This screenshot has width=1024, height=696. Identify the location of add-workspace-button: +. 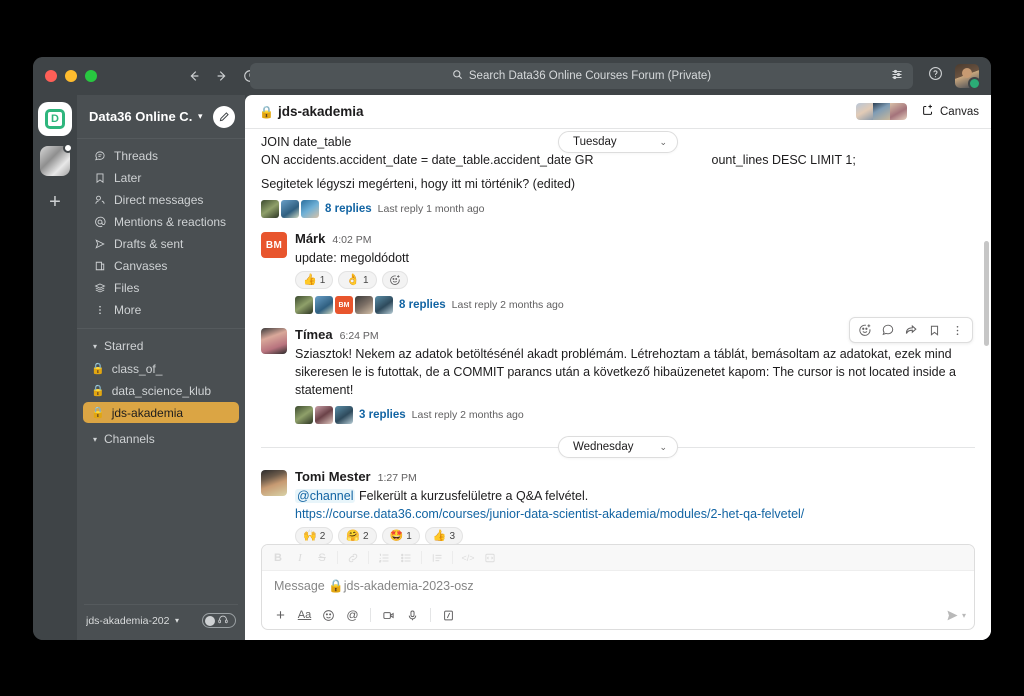
(55, 202).